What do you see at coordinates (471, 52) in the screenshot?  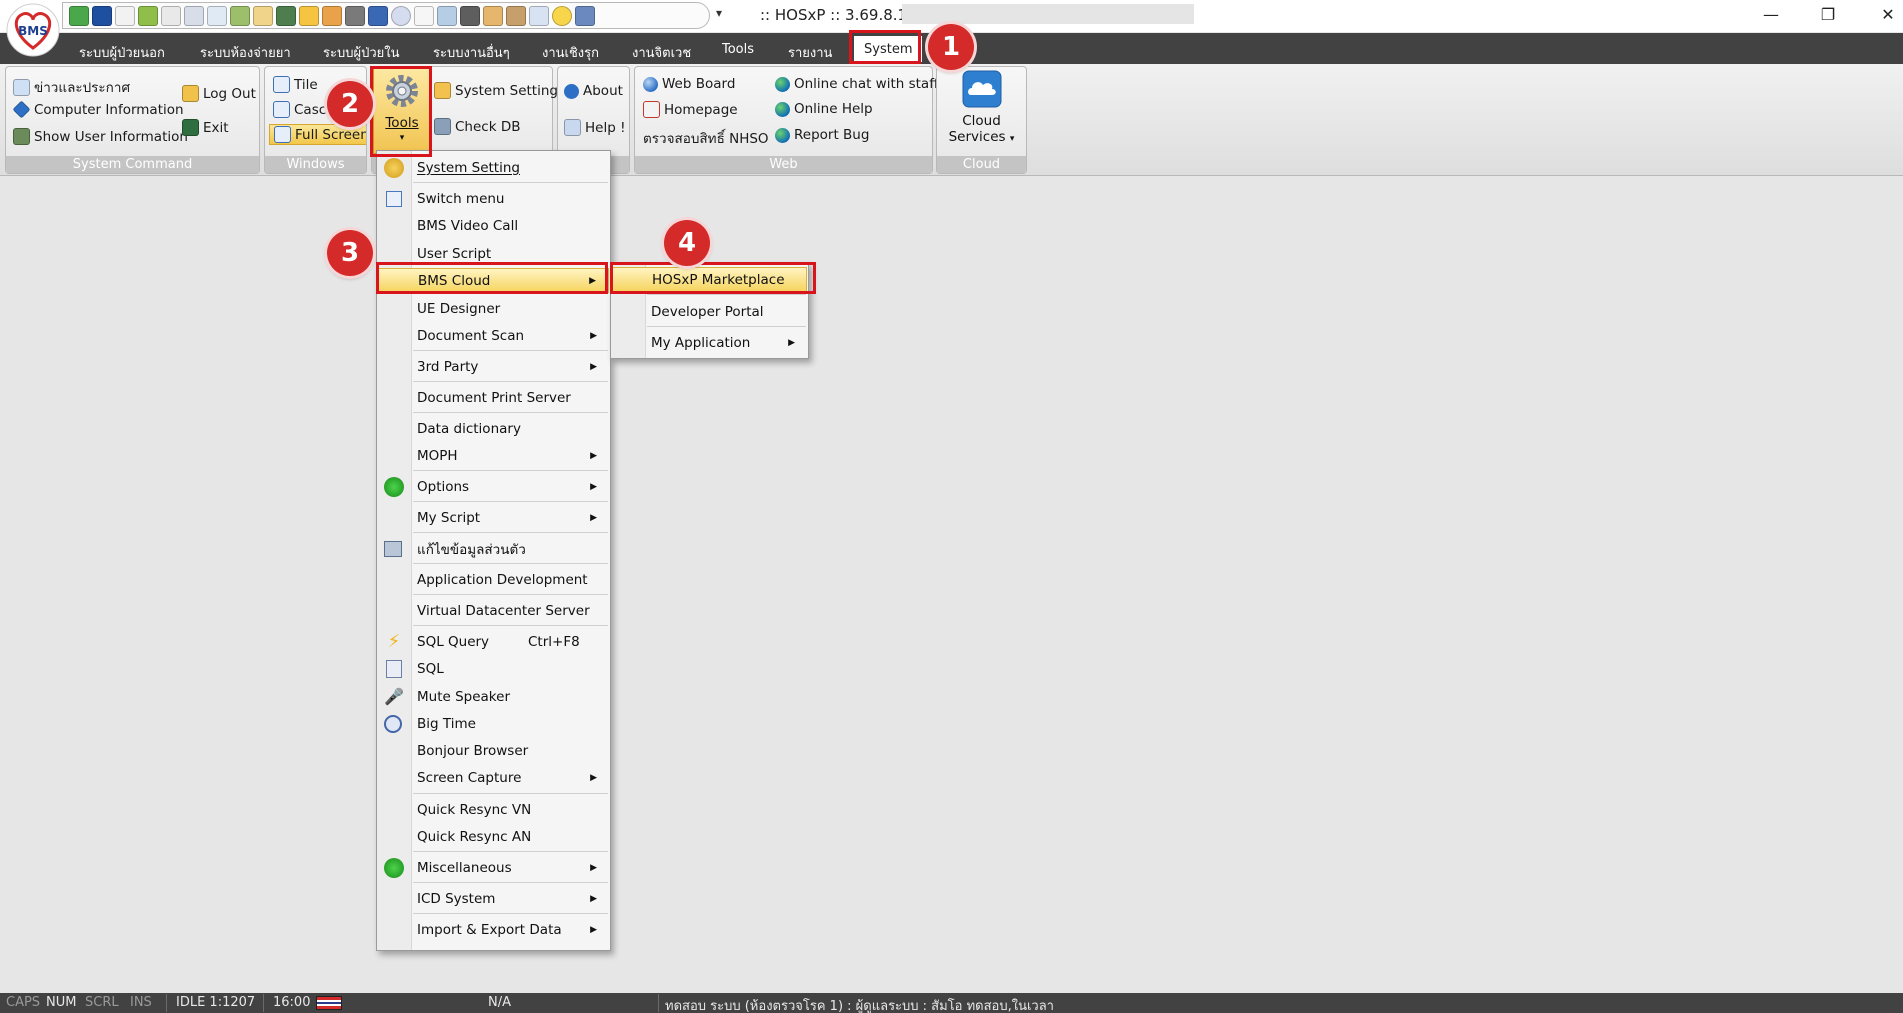 I see `tab-other-systems: ระบบงานอื่นๆ` at bounding box center [471, 52].